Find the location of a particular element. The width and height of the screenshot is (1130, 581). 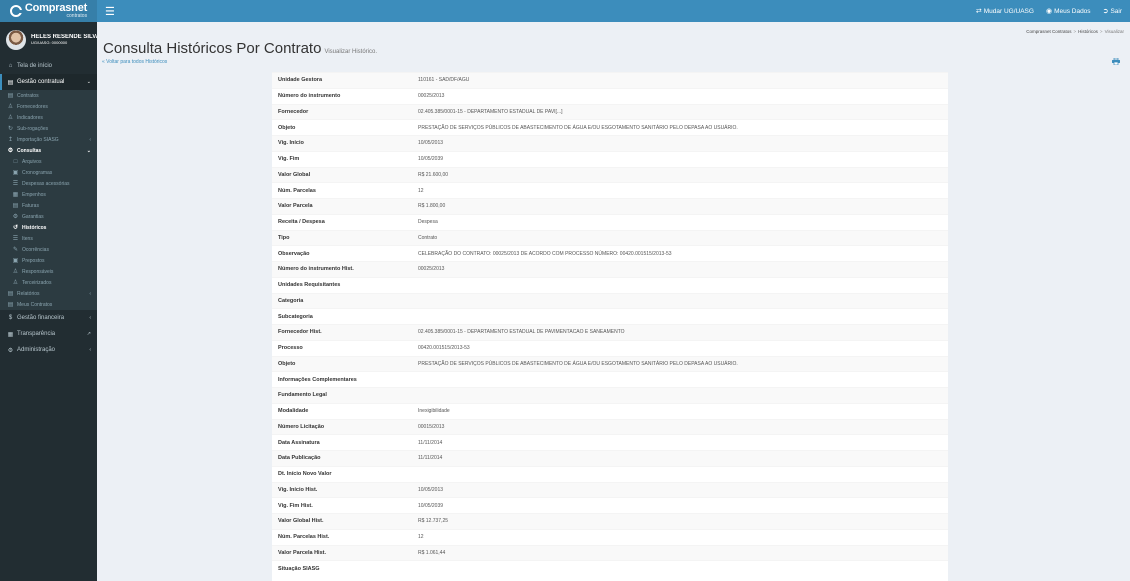

sidebar-item-guarantees: ⚙ Garantias is located at coordinates (48, 216).